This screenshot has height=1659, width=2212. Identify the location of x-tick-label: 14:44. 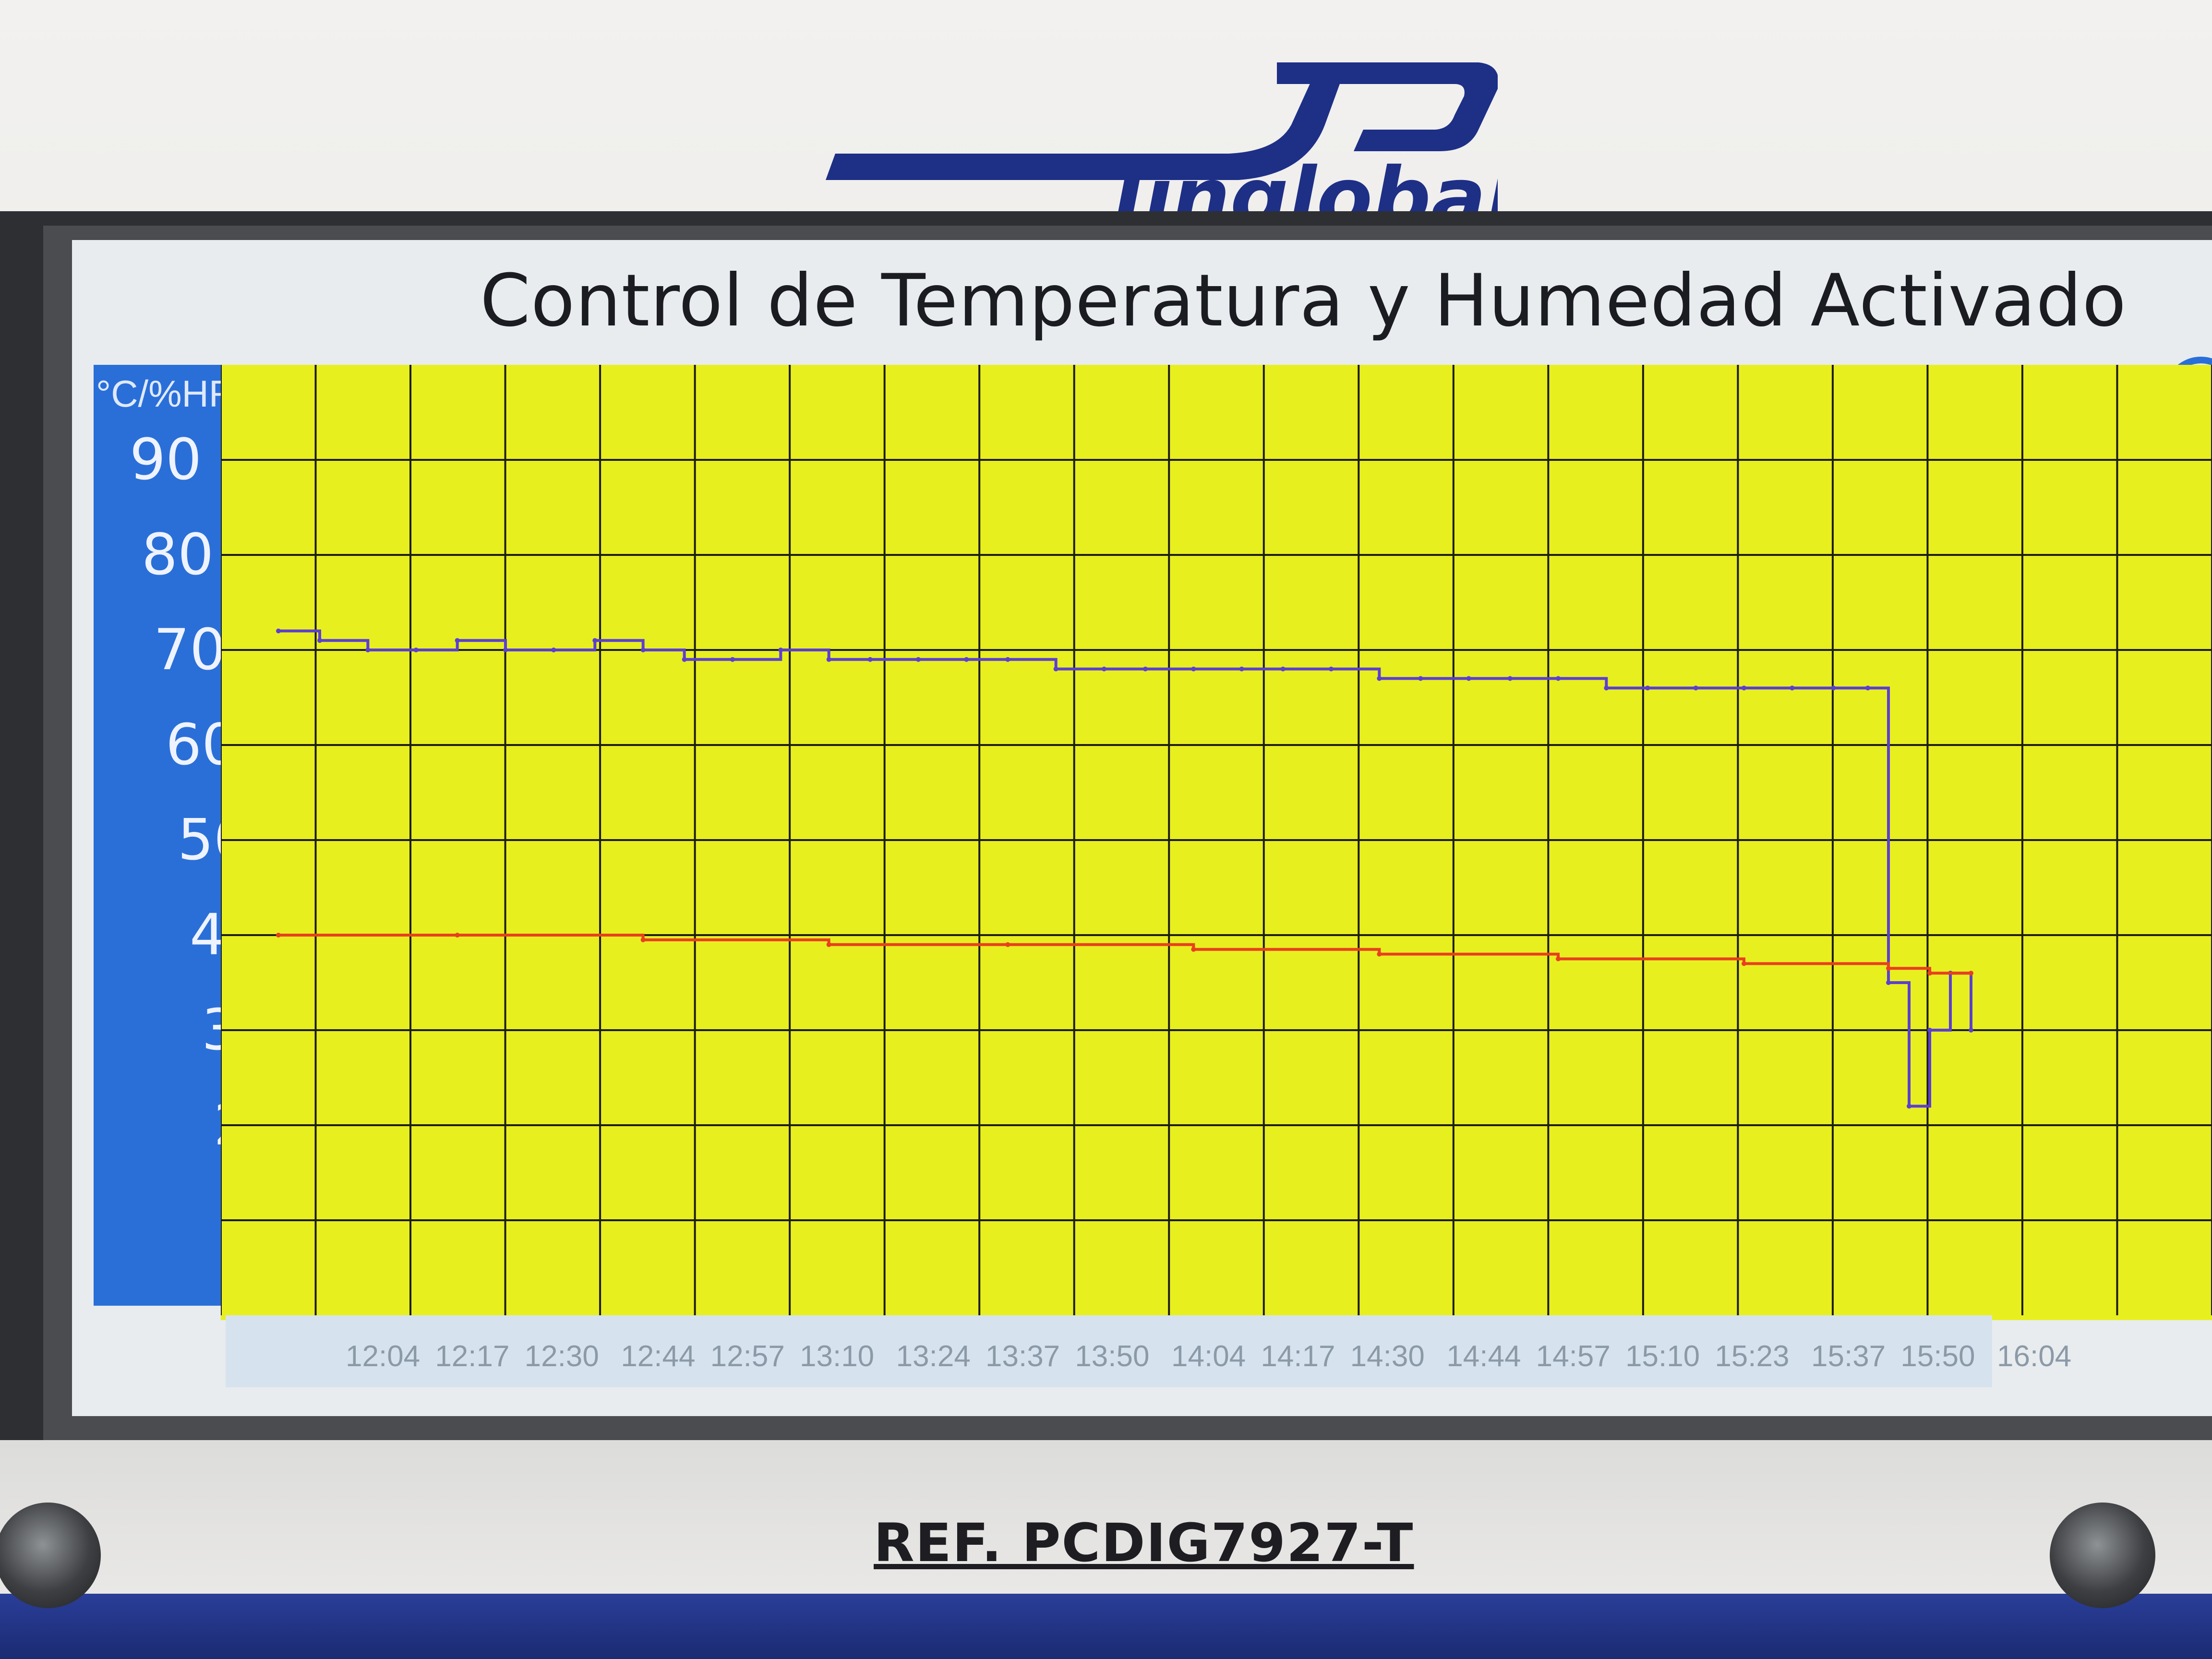
(1483, 1356).